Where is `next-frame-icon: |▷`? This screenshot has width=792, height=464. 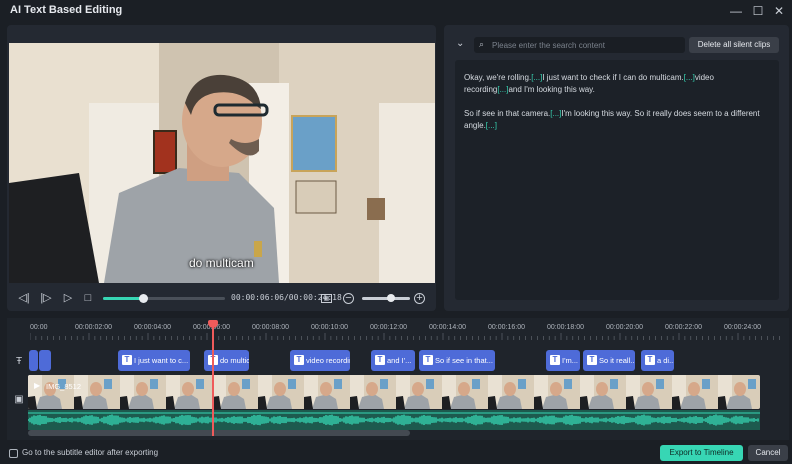 next-frame-icon: |▷ is located at coordinates (46, 298).